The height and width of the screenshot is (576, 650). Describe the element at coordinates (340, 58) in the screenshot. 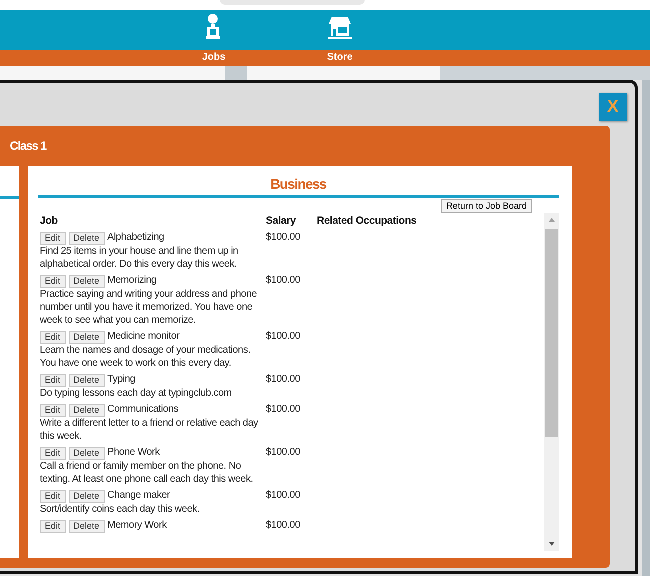

I see `nav-link: Store` at that location.